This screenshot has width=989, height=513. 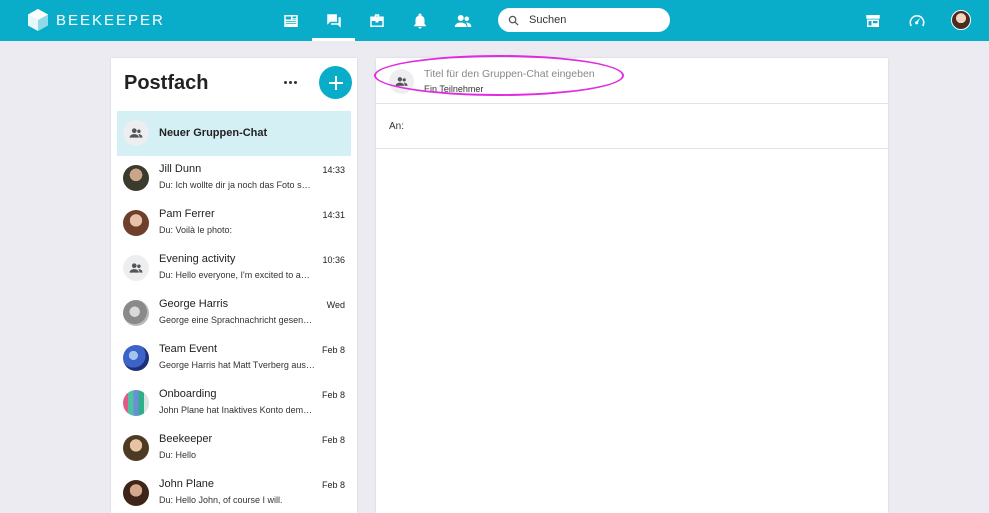 I want to click on conversation-preview: Du: Hello John, of course I will., so click(x=221, y=500).